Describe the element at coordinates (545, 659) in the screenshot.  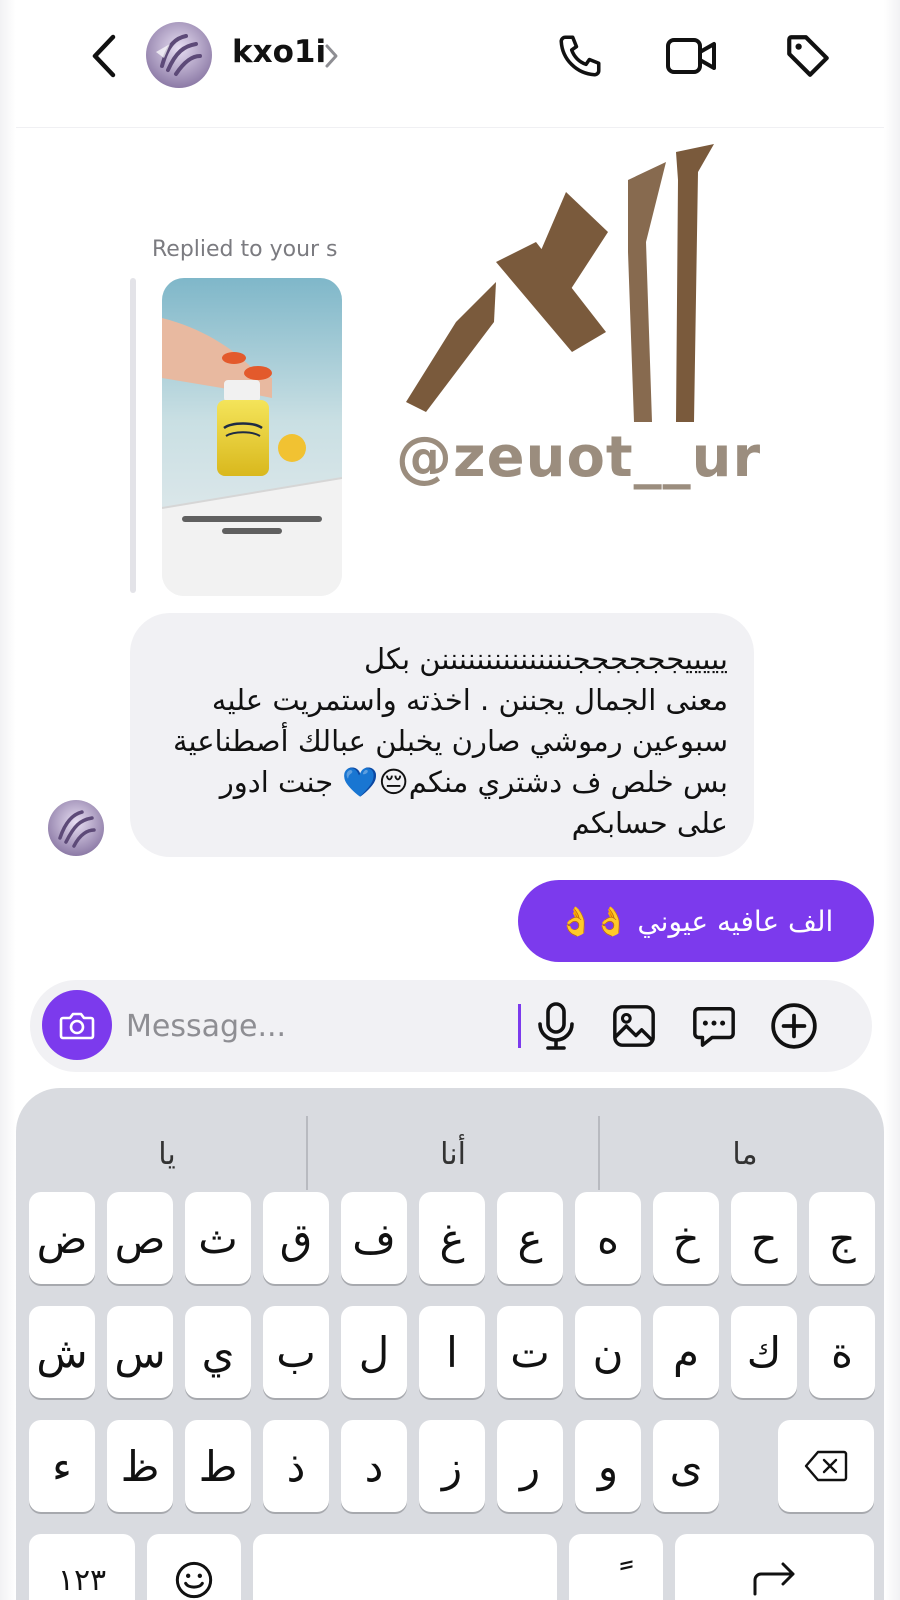
I see `message-line: يييييججججججنننننننننننننننن بكل` at that location.